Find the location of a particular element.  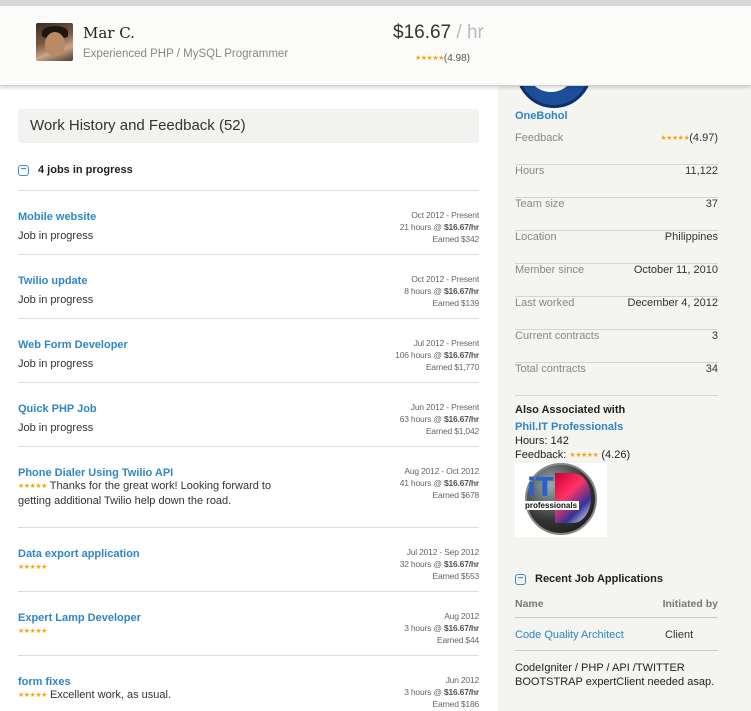

job-earned: Earned $186 is located at coordinates (456, 704).